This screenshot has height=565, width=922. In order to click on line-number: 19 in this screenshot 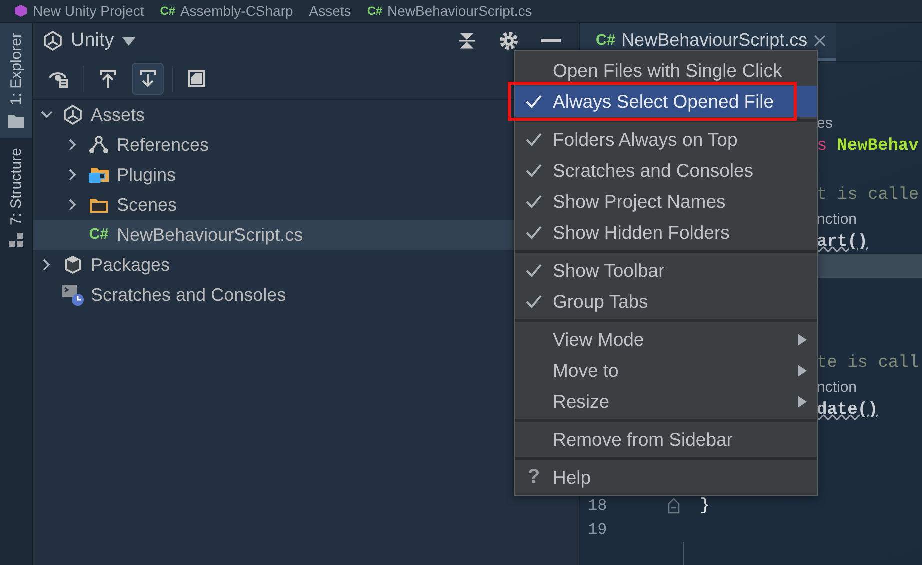, I will do `click(598, 530)`.